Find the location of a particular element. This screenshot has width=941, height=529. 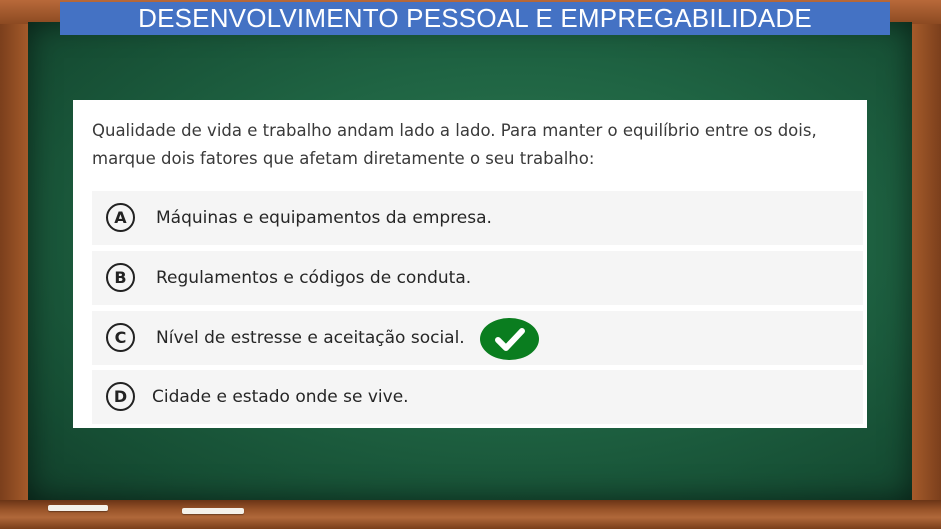

option-letter-badge: B is located at coordinates (120, 277).